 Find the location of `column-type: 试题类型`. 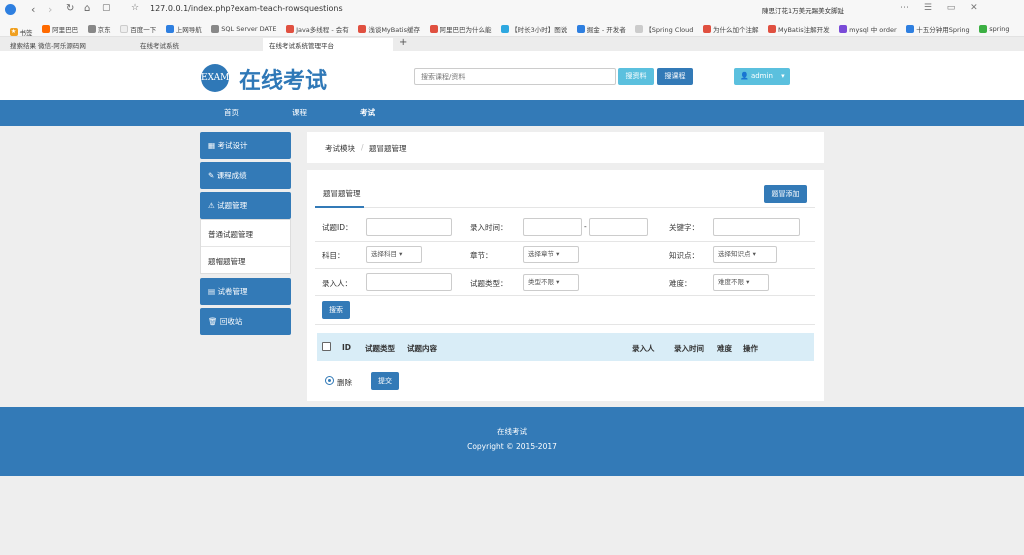

column-type: 试题类型 is located at coordinates (380, 348).